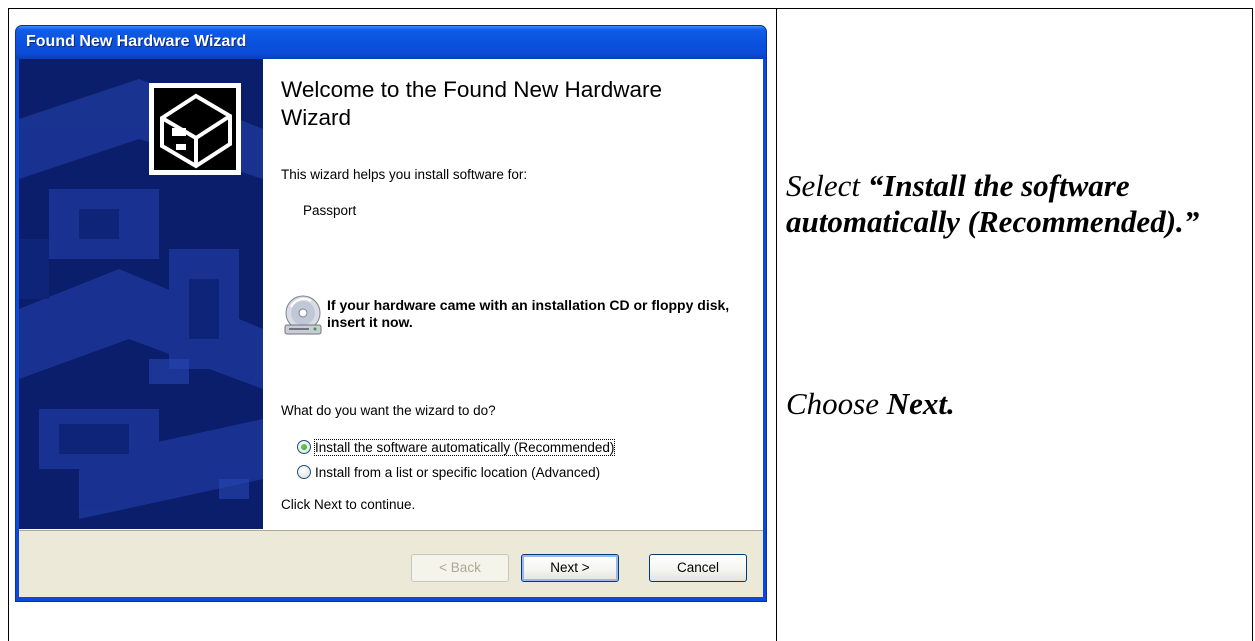 The height and width of the screenshot is (641, 1255). What do you see at coordinates (304, 472) in the screenshot?
I see `radio-button` at bounding box center [304, 472].